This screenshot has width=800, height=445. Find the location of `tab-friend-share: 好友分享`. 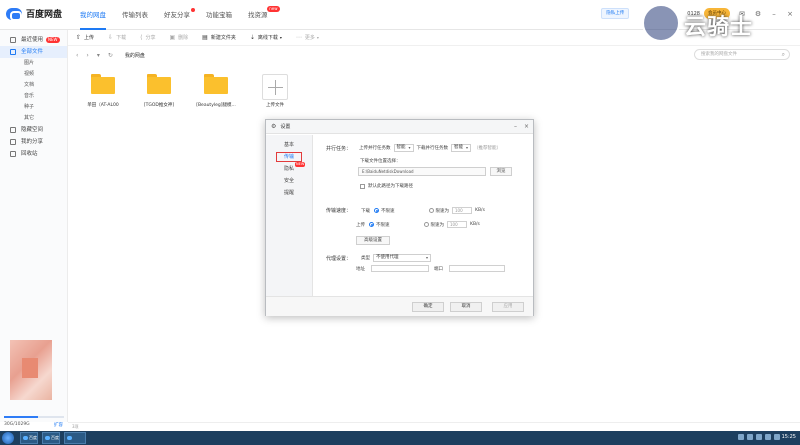

tab-friend-share: 好友分享 is located at coordinates (177, 15).